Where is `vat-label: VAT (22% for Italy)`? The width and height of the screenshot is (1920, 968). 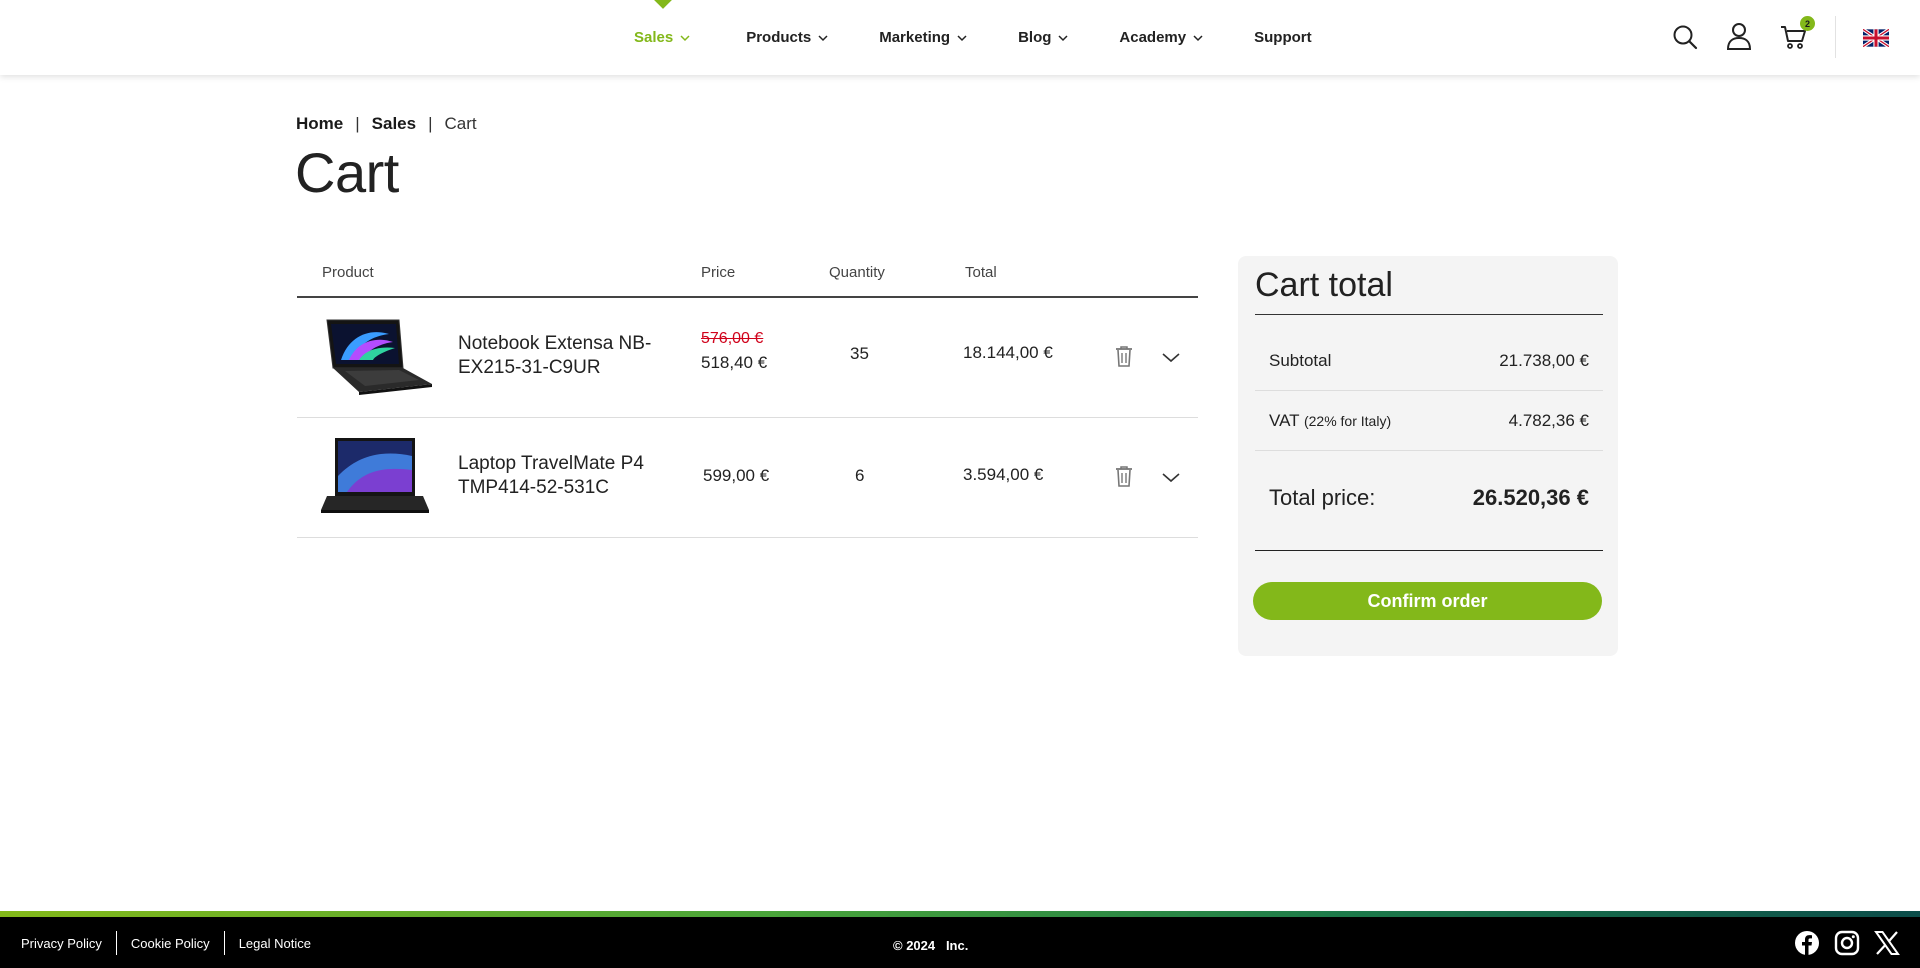
vat-label: VAT (22% for Italy) is located at coordinates (1330, 421).